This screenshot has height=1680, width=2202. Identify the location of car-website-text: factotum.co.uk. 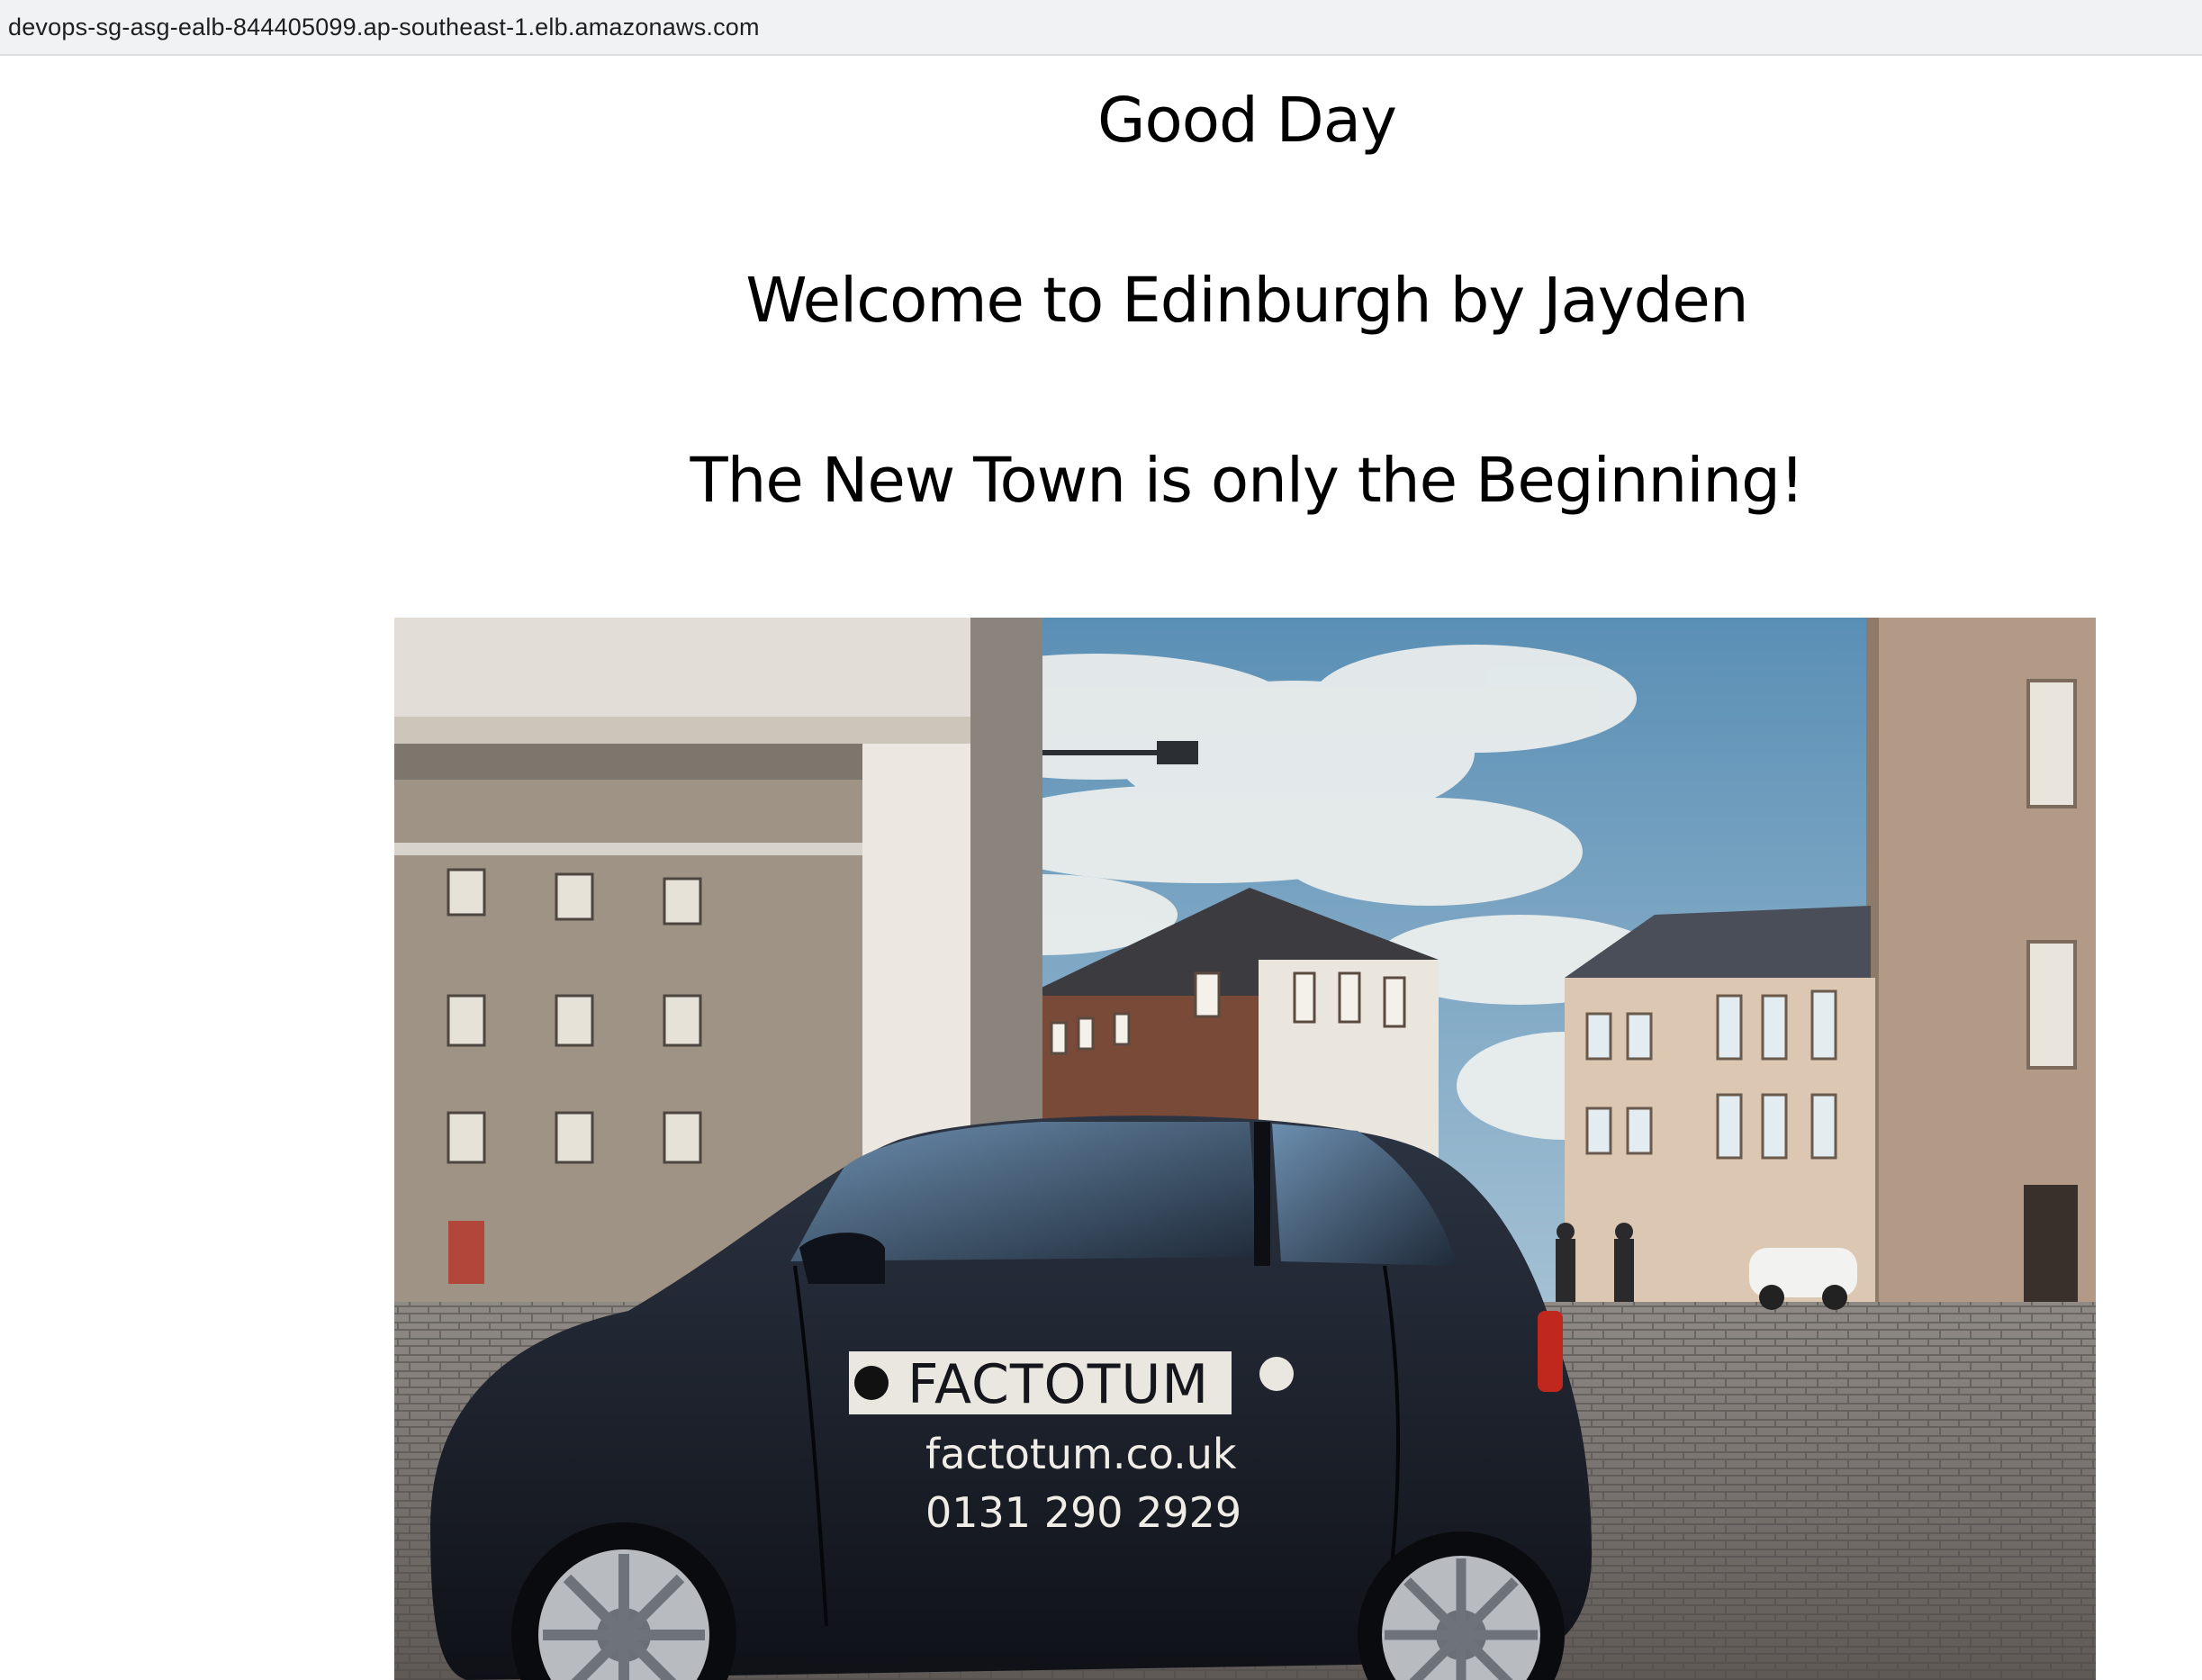
(1081, 1454).